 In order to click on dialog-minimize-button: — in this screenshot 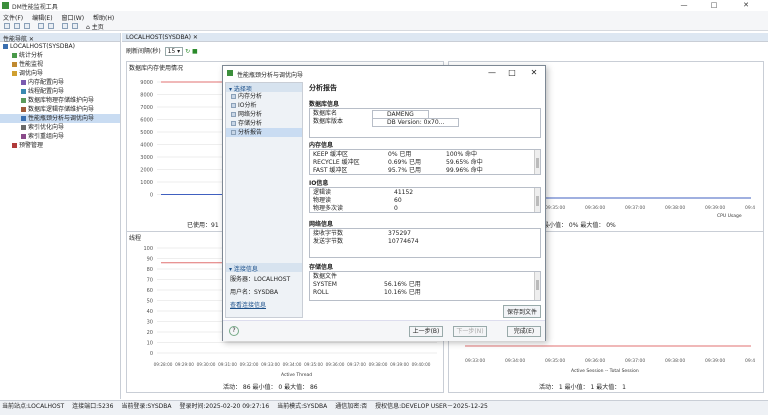, I will do `click(492, 72)`.